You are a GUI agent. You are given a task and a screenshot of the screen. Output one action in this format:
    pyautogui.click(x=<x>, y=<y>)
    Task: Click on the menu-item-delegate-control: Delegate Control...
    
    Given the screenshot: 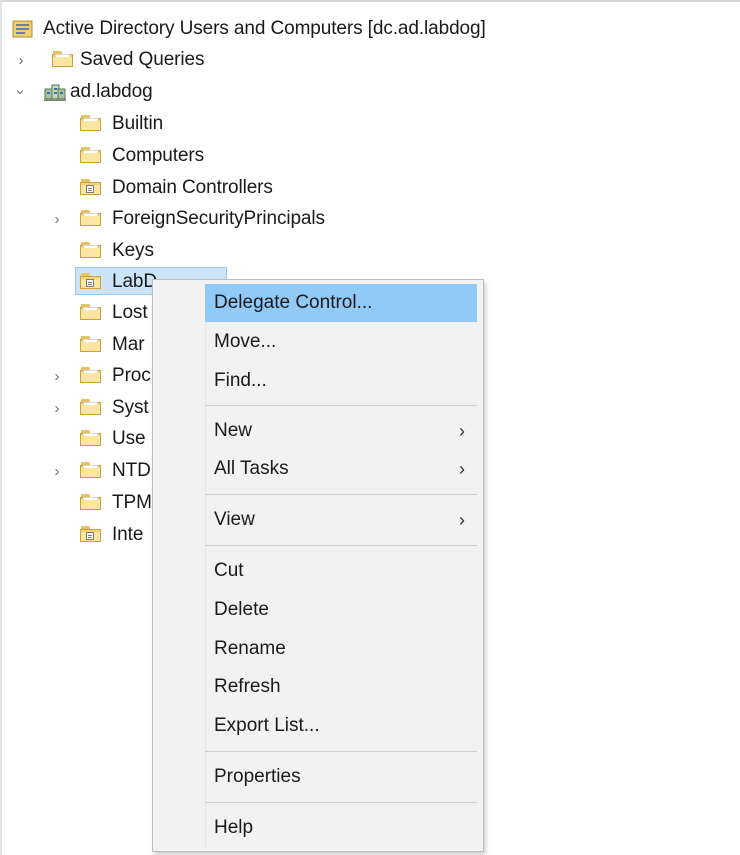 What is the action you would take?
    pyautogui.click(x=341, y=303)
    